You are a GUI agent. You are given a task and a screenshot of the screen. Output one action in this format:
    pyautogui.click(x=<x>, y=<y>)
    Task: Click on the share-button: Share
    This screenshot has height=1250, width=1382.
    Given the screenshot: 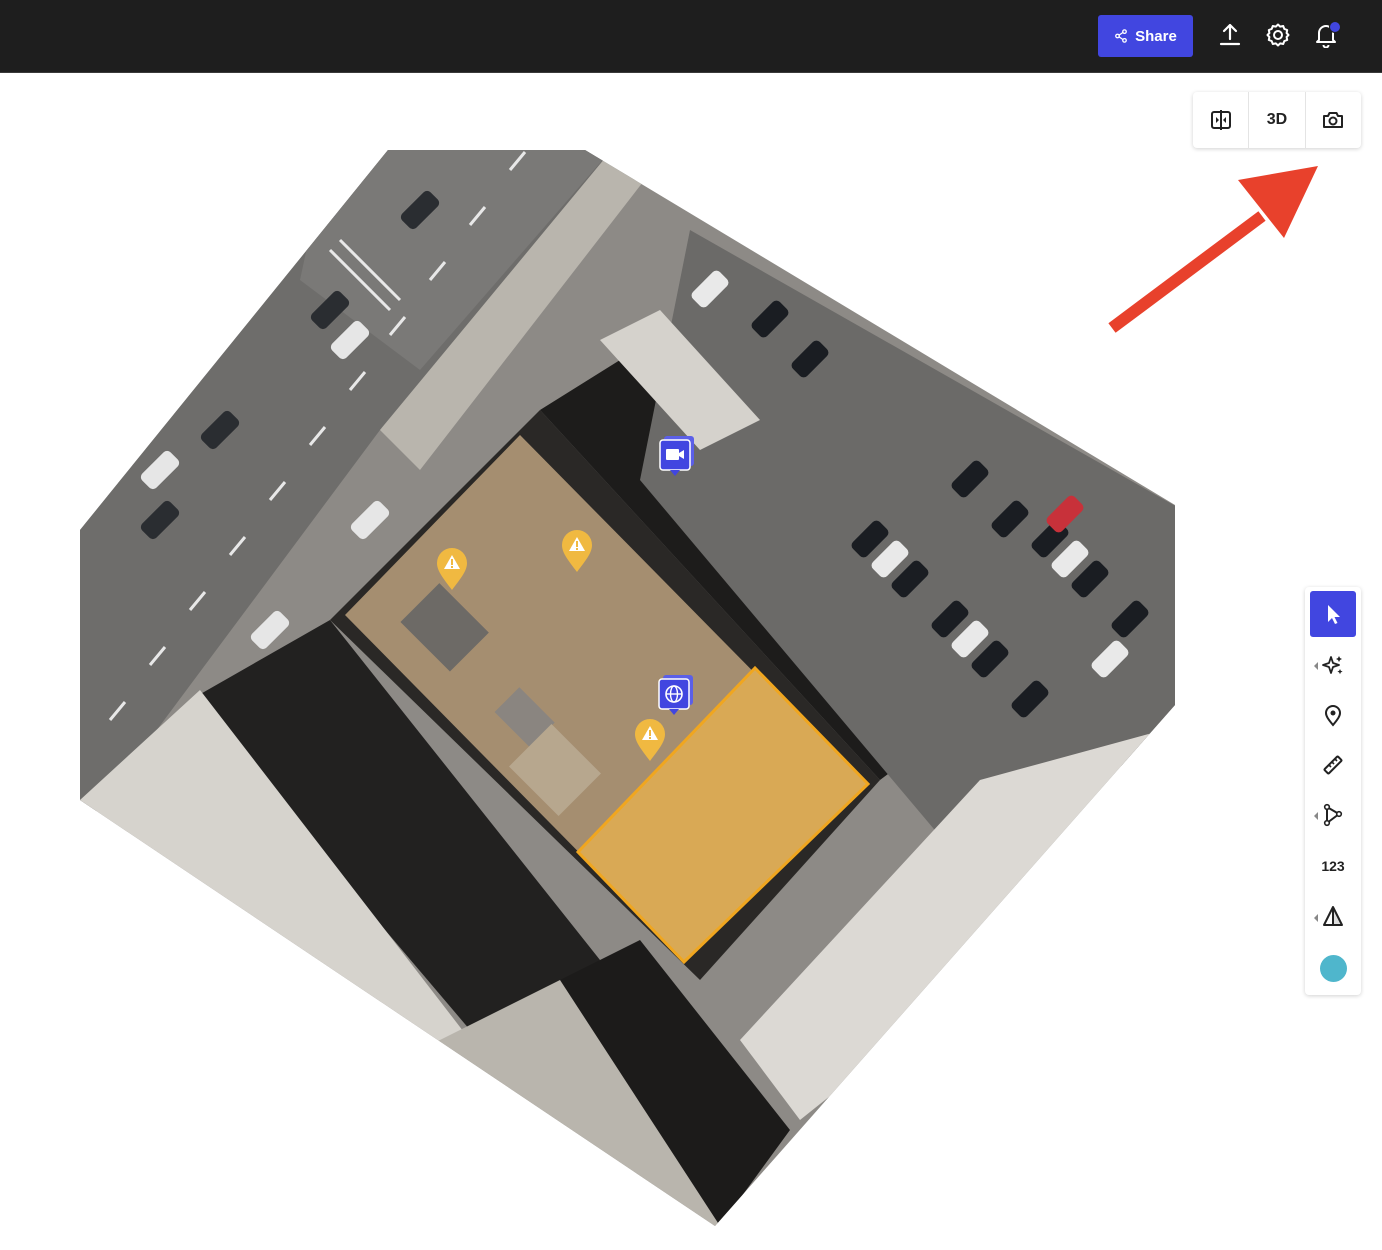 What is the action you would take?
    pyautogui.click(x=1145, y=36)
    